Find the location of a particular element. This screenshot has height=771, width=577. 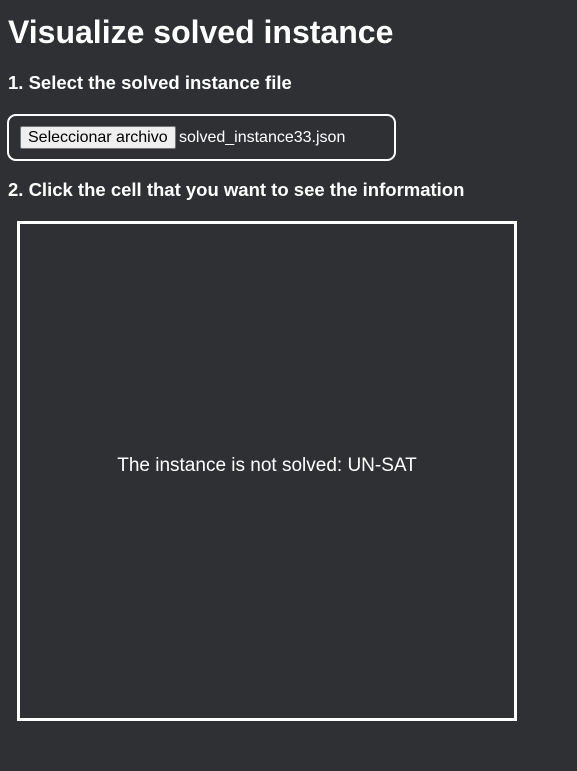

instance-status-message: The instance is not solved: UN-SAT is located at coordinates (267, 465).